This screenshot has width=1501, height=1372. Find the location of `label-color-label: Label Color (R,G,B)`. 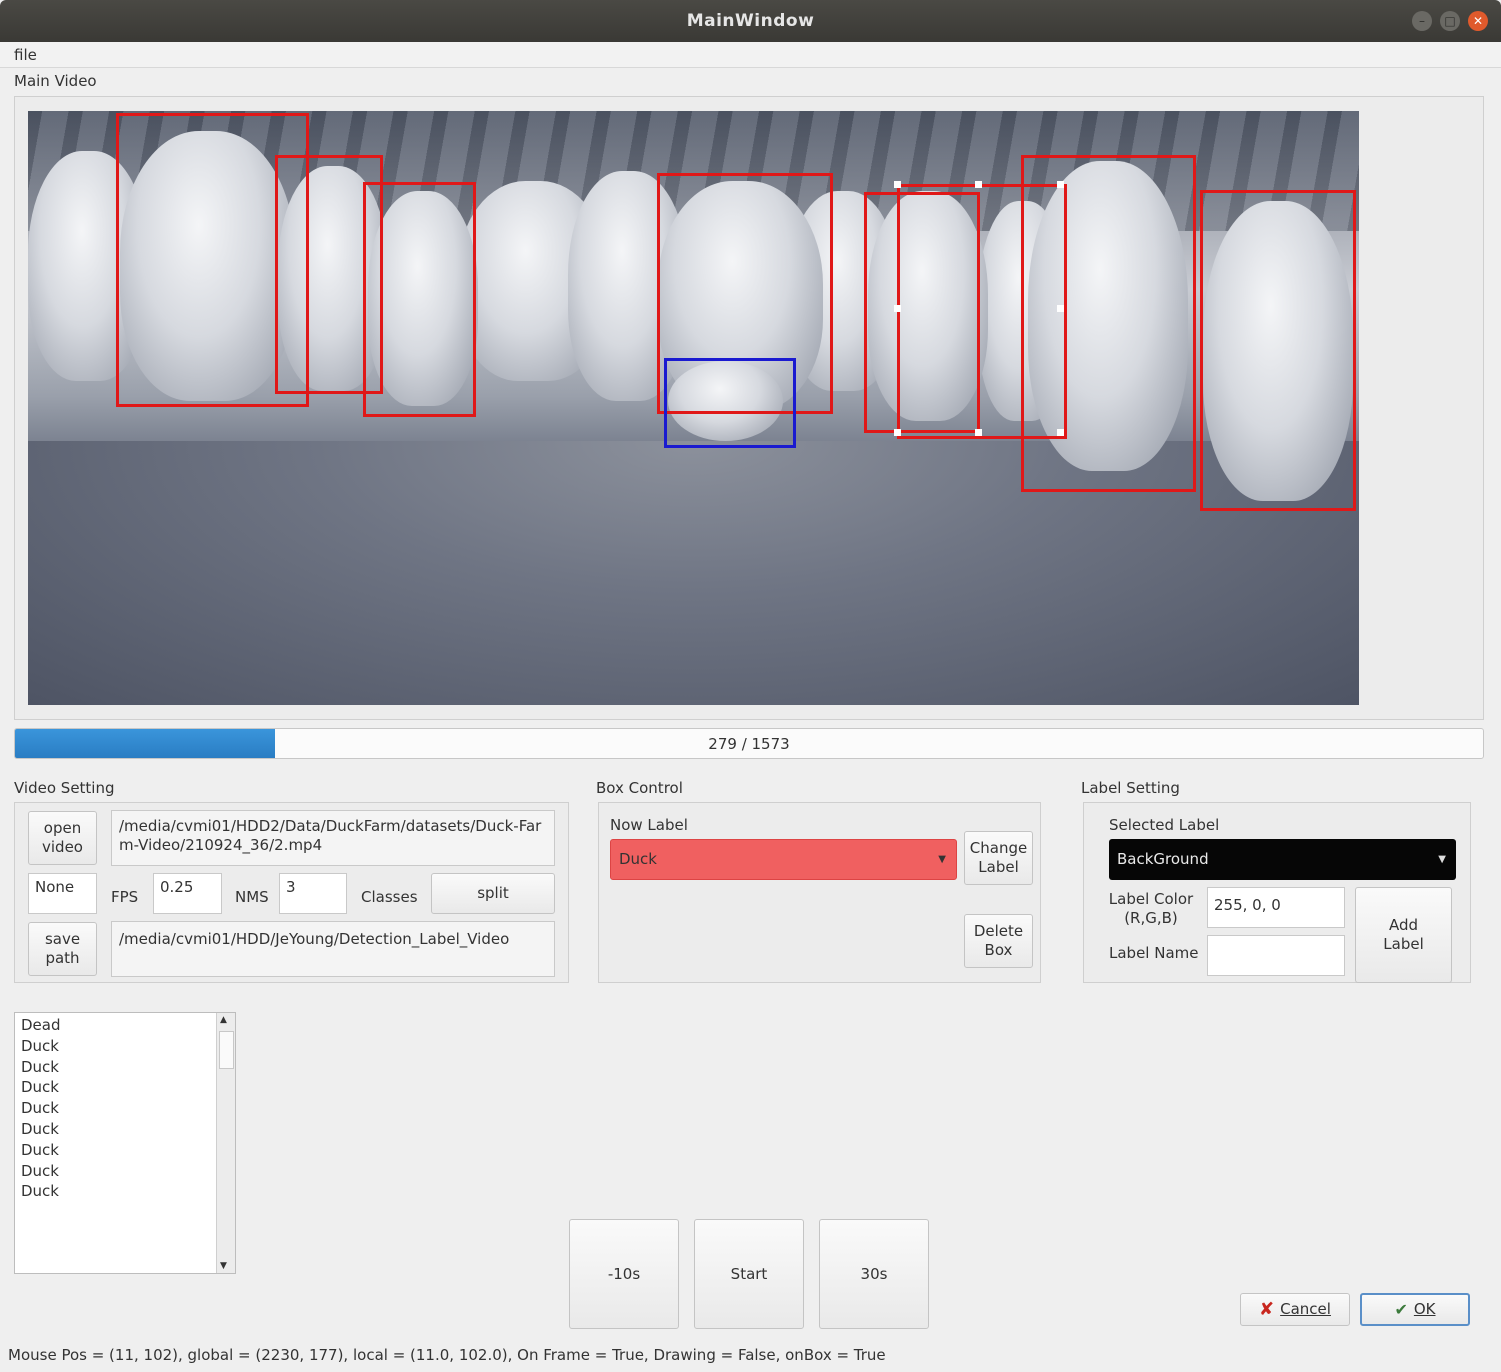

label-color-label: Label Color (R,G,B) is located at coordinates (1151, 908).